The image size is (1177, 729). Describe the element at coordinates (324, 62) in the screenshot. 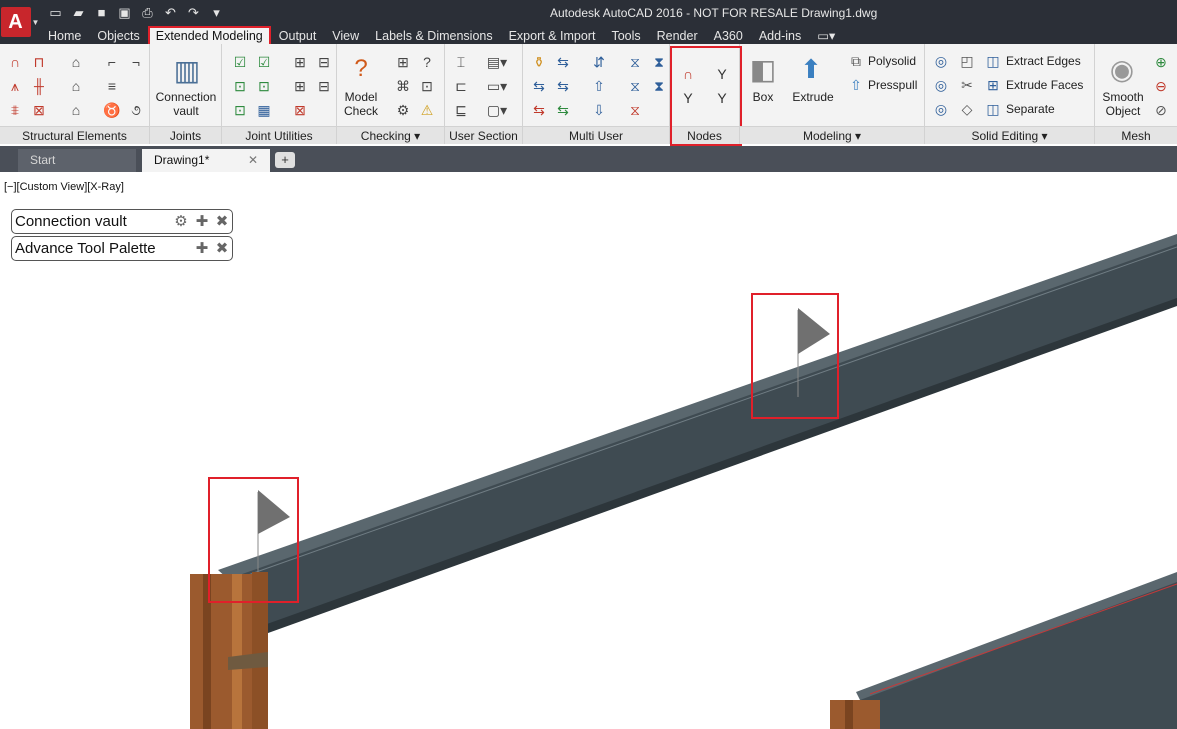

I see `joint-transfer-icon: ⊟` at that location.